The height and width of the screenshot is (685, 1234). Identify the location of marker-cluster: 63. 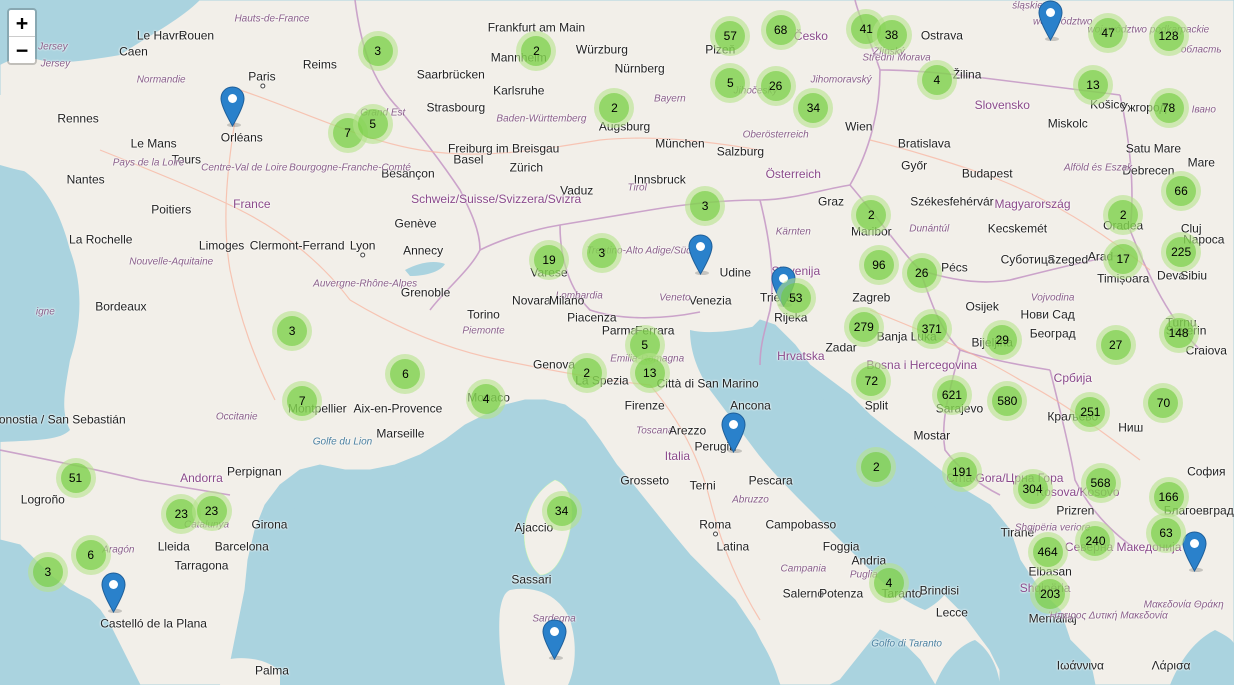
(1166, 533).